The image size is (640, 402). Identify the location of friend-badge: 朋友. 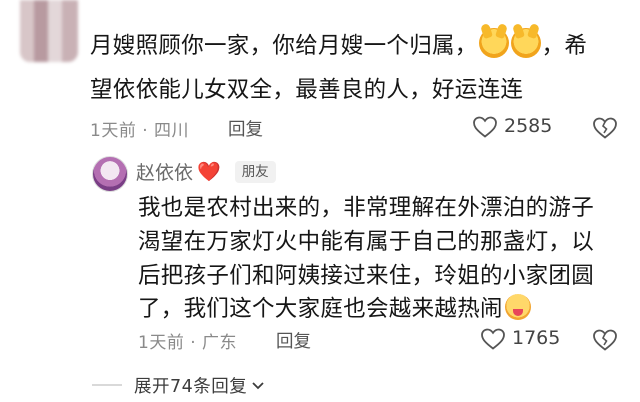
(255, 171).